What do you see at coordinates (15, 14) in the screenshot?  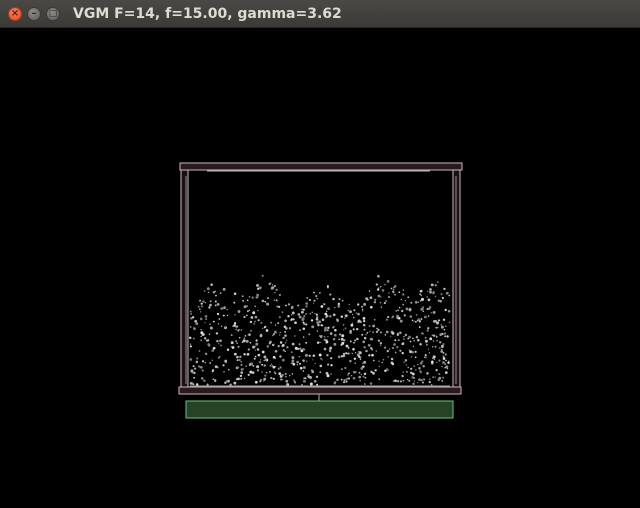 I see `close-icon: ×` at bounding box center [15, 14].